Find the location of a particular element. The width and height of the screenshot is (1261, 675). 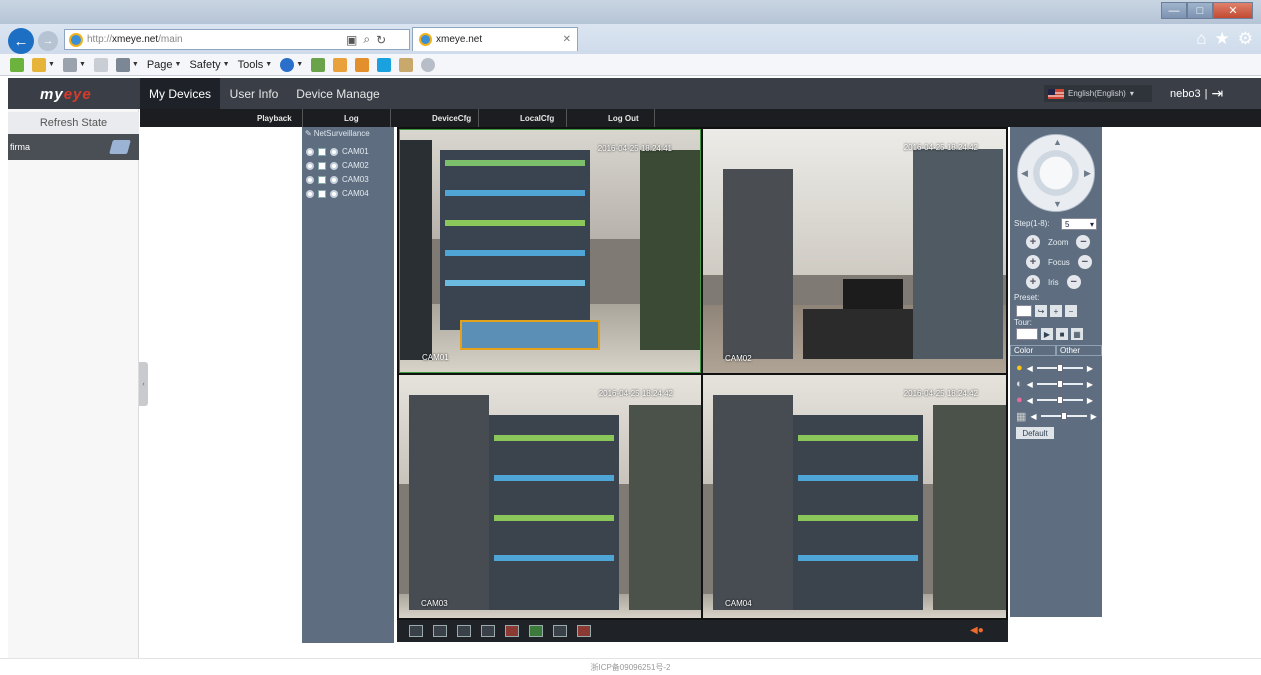

preset-remove-button: − is located at coordinates (1071, 311).